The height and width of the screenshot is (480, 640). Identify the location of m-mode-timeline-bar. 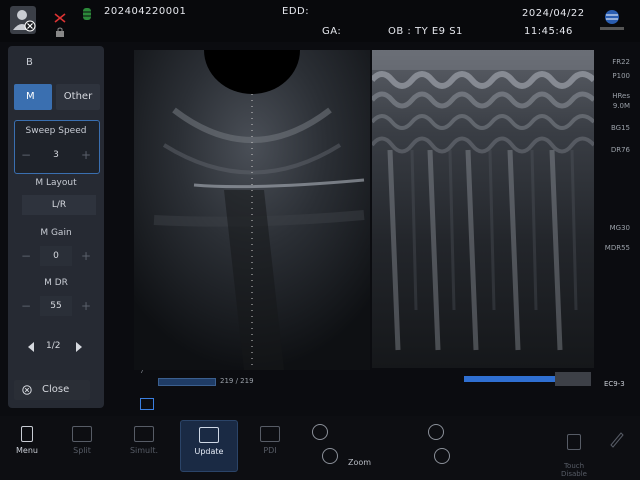
(511, 379).